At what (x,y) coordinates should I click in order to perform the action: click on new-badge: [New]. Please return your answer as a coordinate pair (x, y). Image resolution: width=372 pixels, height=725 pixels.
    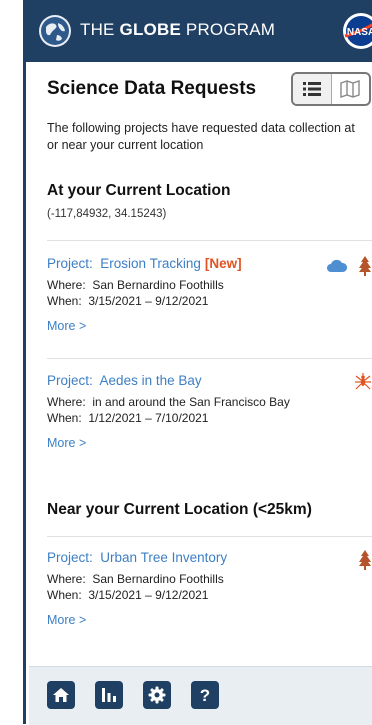
    Looking at the image, I should click on (223, 263).